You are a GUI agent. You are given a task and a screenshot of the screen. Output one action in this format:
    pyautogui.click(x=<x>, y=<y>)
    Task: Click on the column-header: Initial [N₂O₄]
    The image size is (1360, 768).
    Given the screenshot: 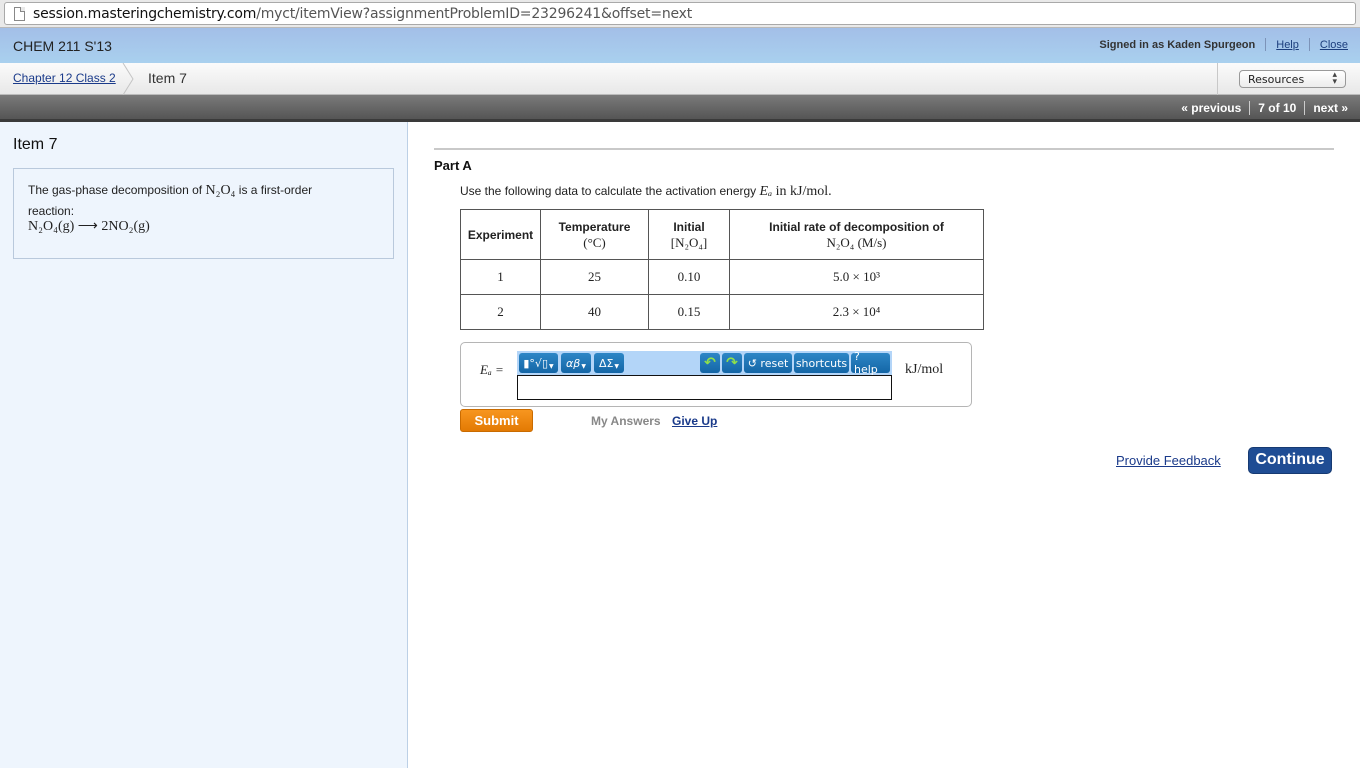 What is the action you would take?
    pyautogui.click(x=689, y=234)
    